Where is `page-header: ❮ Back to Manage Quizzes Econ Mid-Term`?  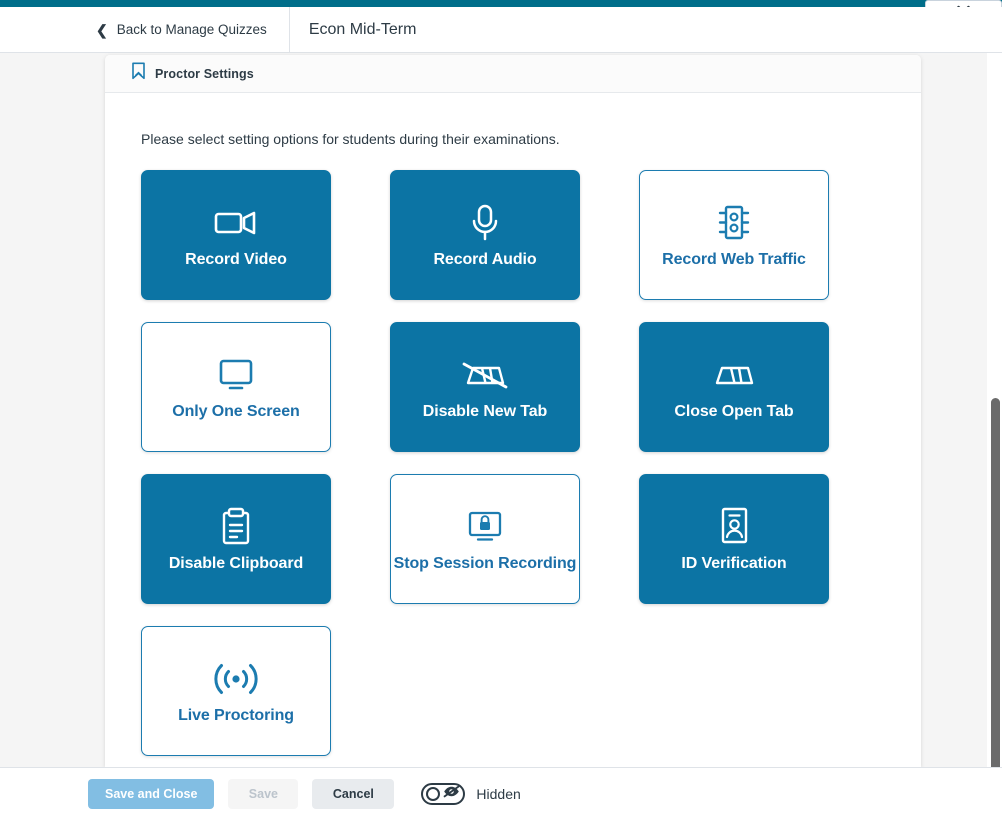
page-header: ❮ Back to Manage Quizzes Econ Mid-Term is located at coordinates (501, 29).